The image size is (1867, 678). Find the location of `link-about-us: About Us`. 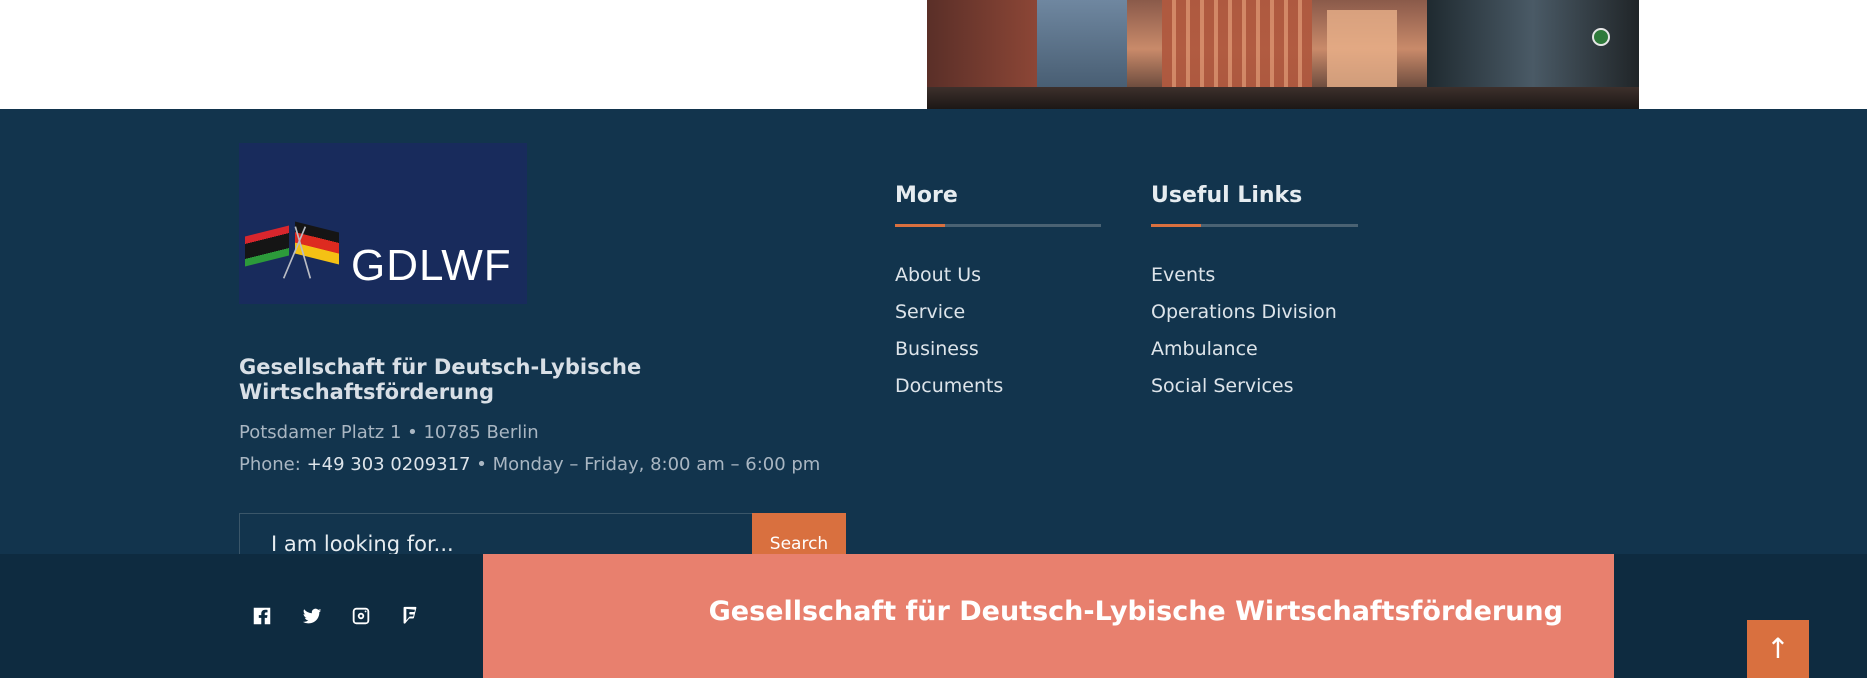

link-about-us: About Us is located at coordinates (949, 281).